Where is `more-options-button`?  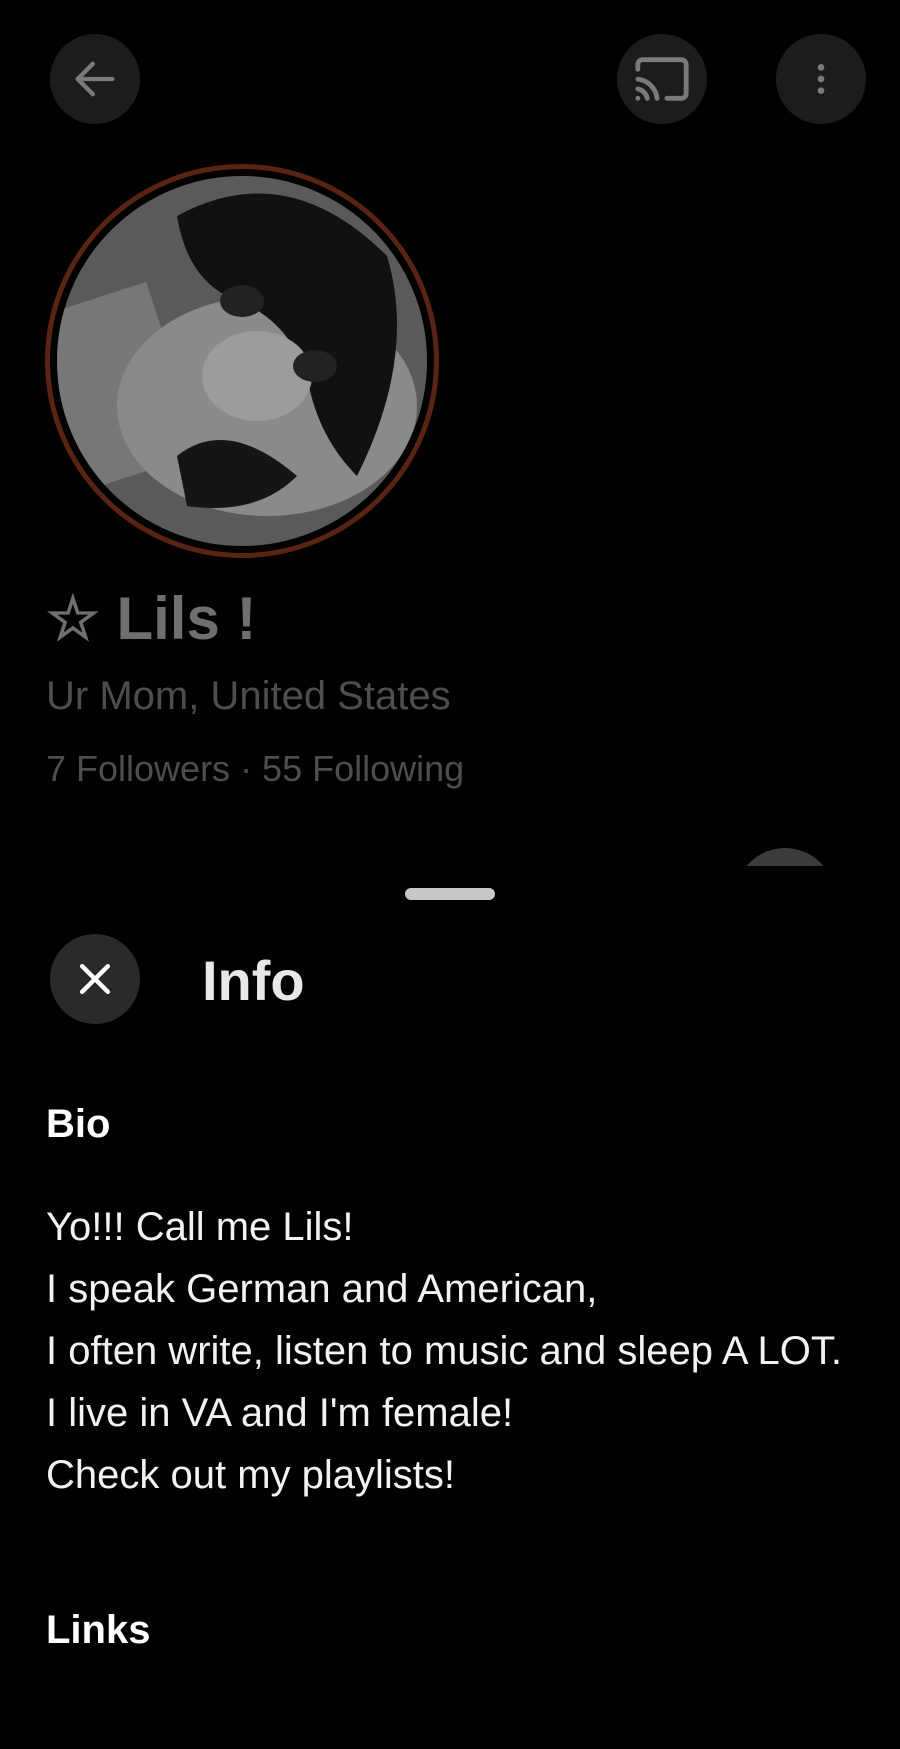
more-options-button is located at coordinates (821, 79).